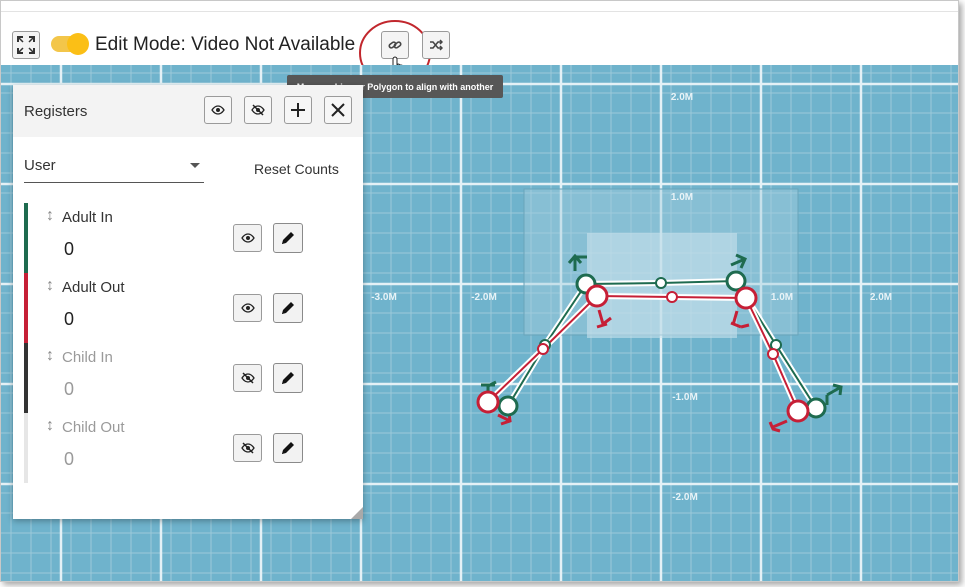  I want to click on reset-counts-button: Reset Counts, so click(296, 169).